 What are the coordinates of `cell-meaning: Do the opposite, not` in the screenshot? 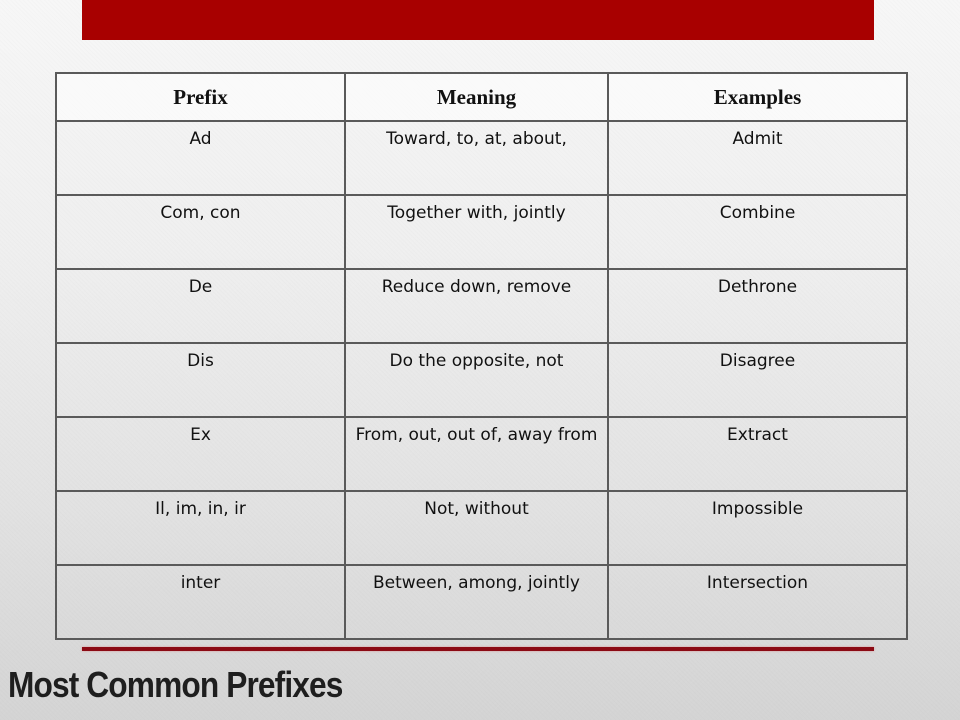 It's located at (476, 380).